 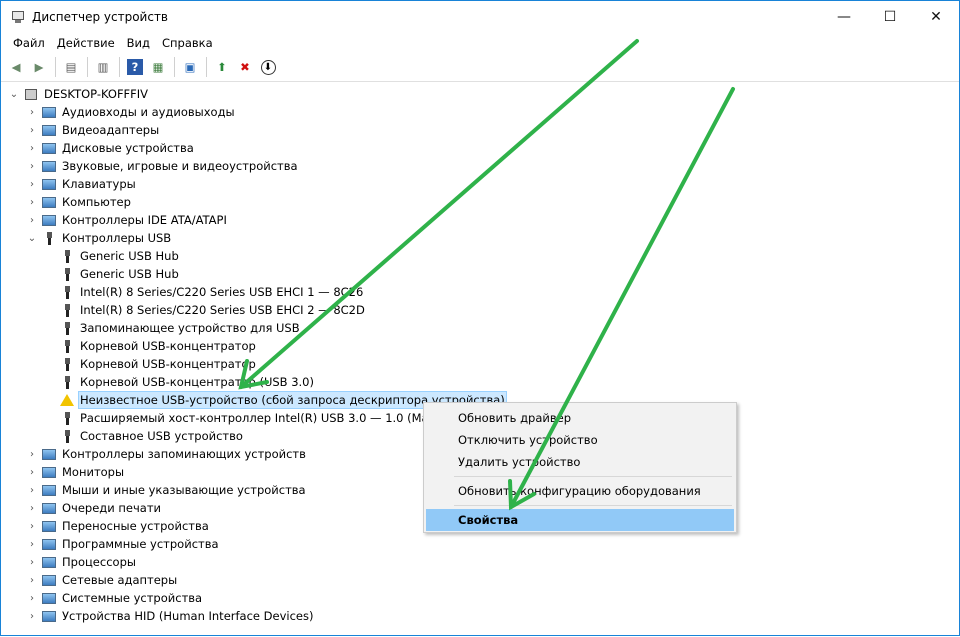 What do you see at coordinates (166, 454) in the screenshot?
I see `tree-category: › Контроллеры запоминающих устройств` at bounding box center [166, 454].